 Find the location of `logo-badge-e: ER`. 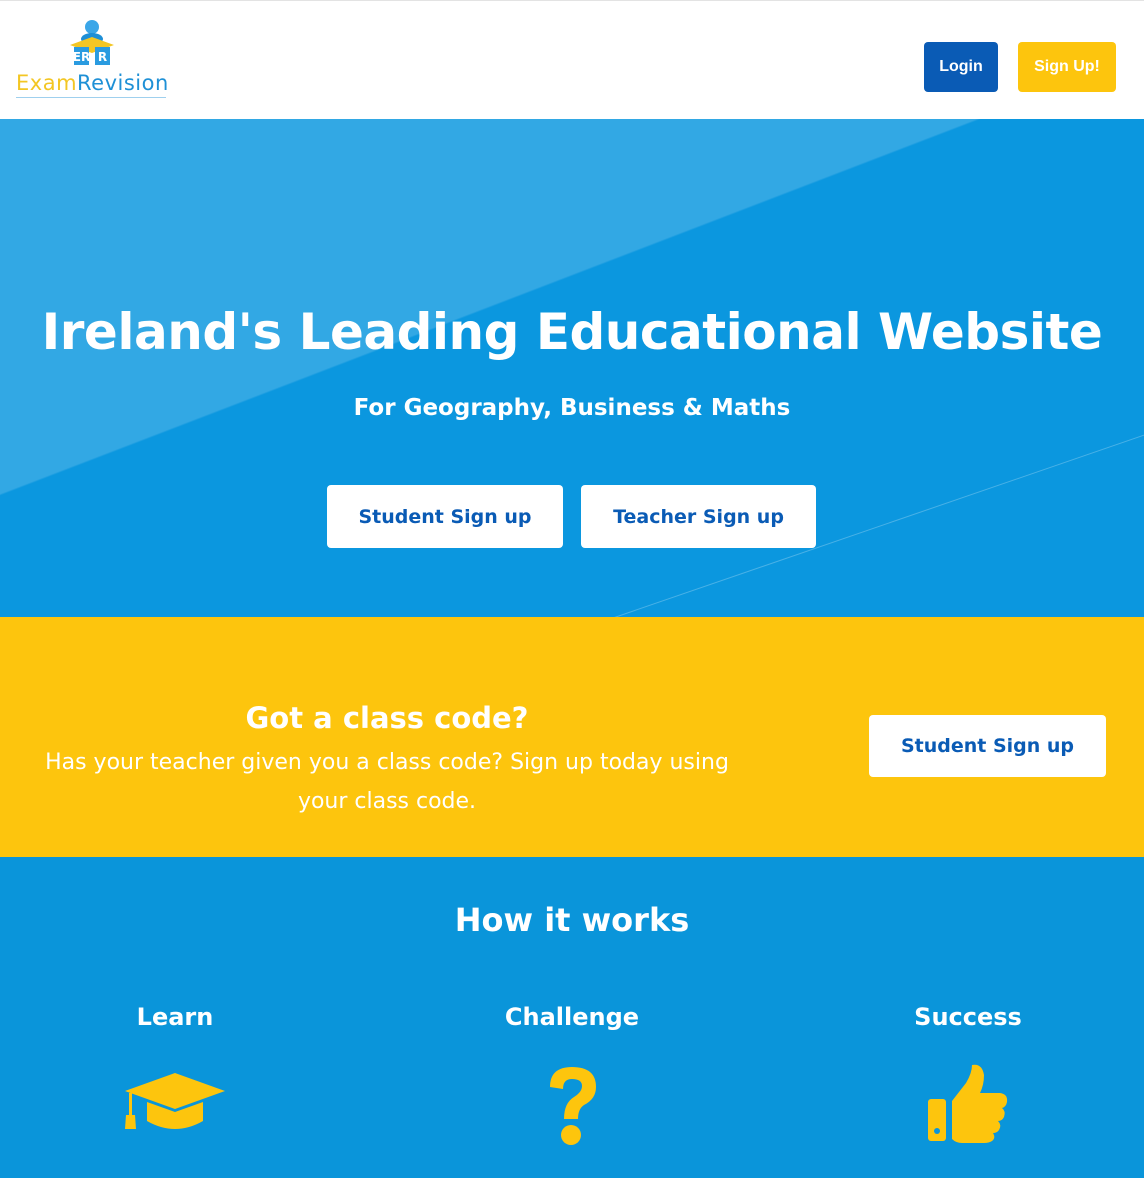

logo-badge-e: ER is located at coordinates (81, 57).